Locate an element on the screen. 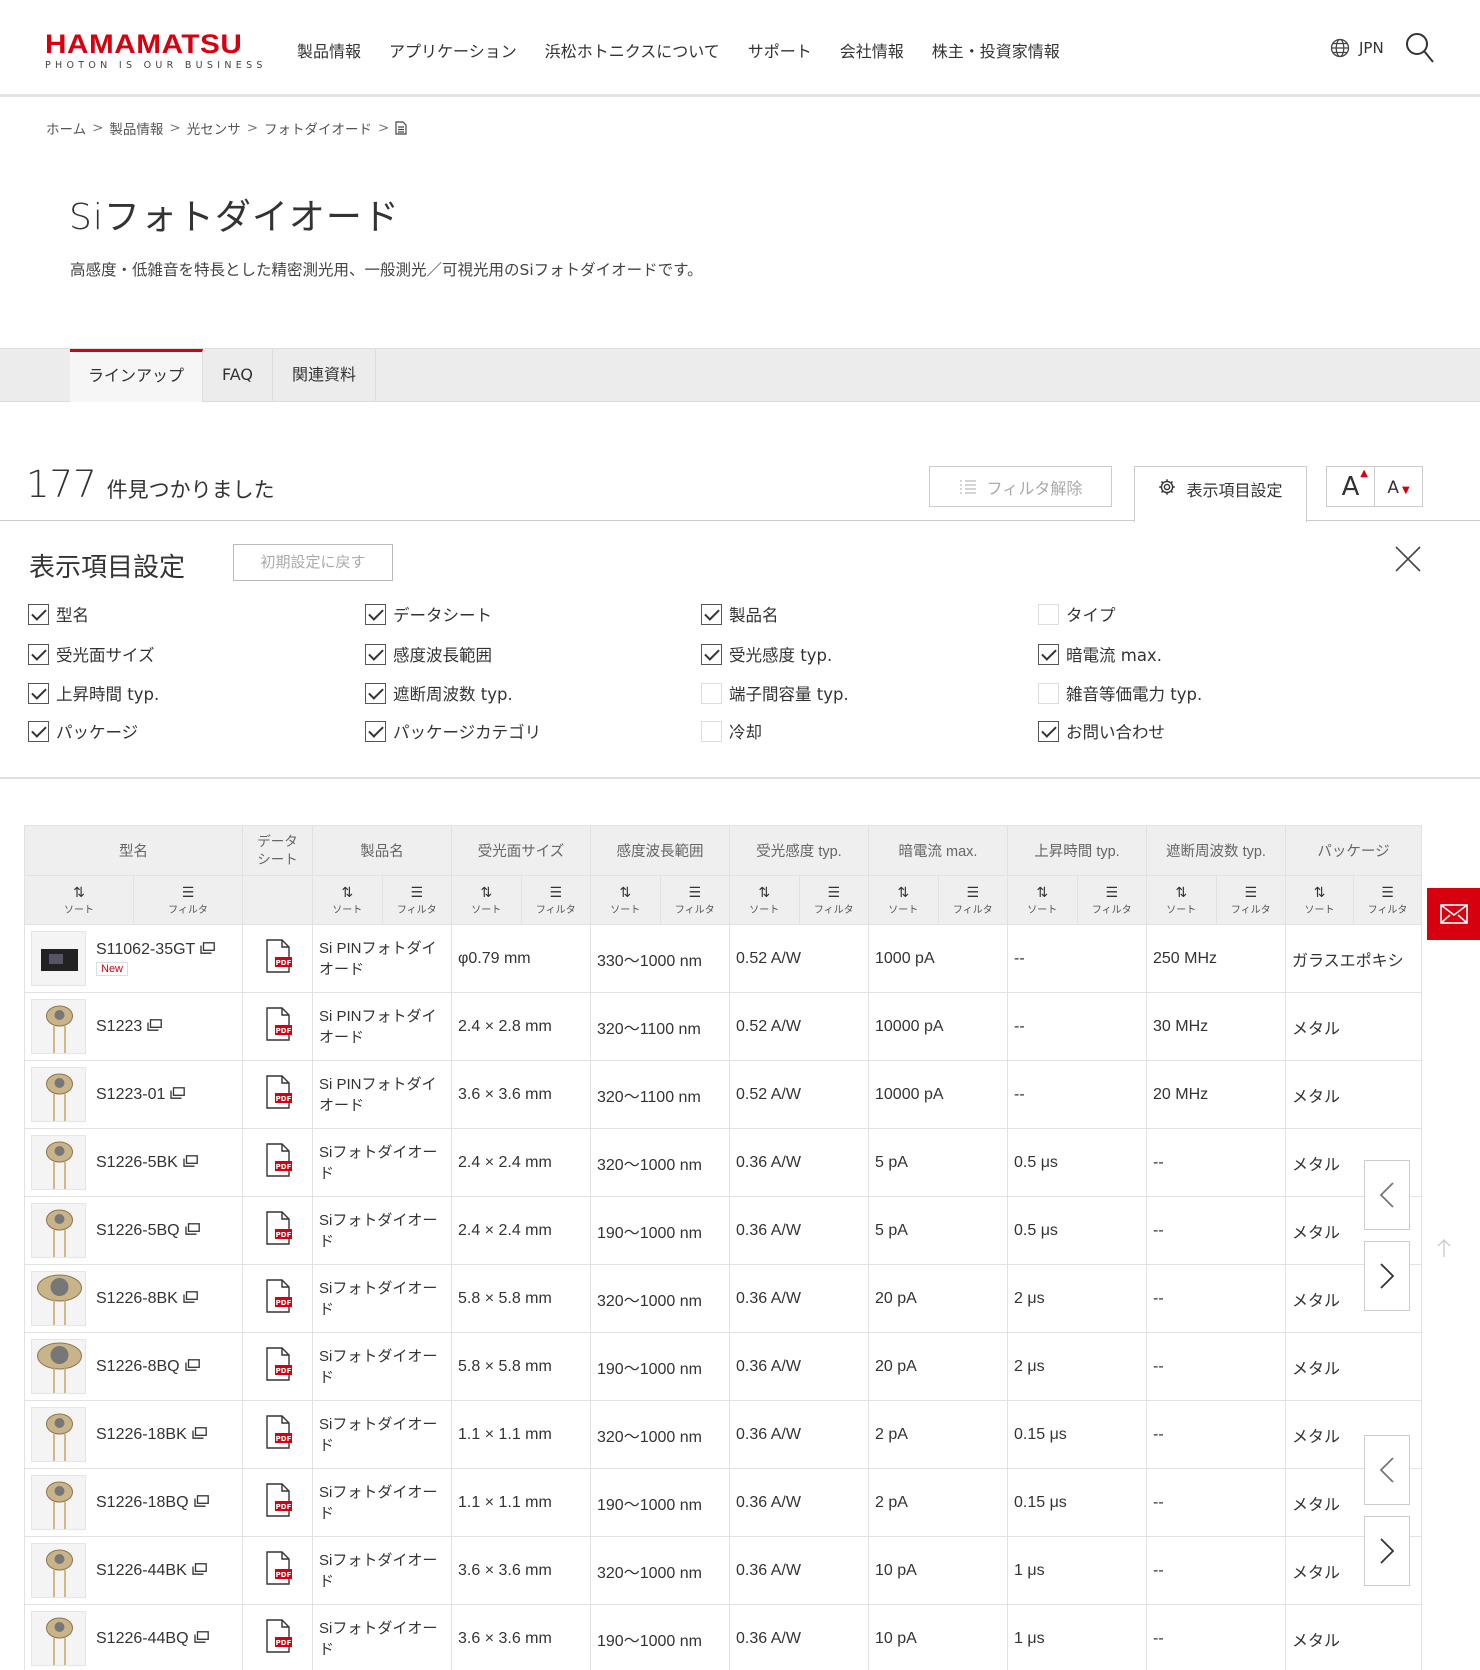 This screenshot has width=1480, height=1670. contact-mail-button is located at coordinates (1453, 914).